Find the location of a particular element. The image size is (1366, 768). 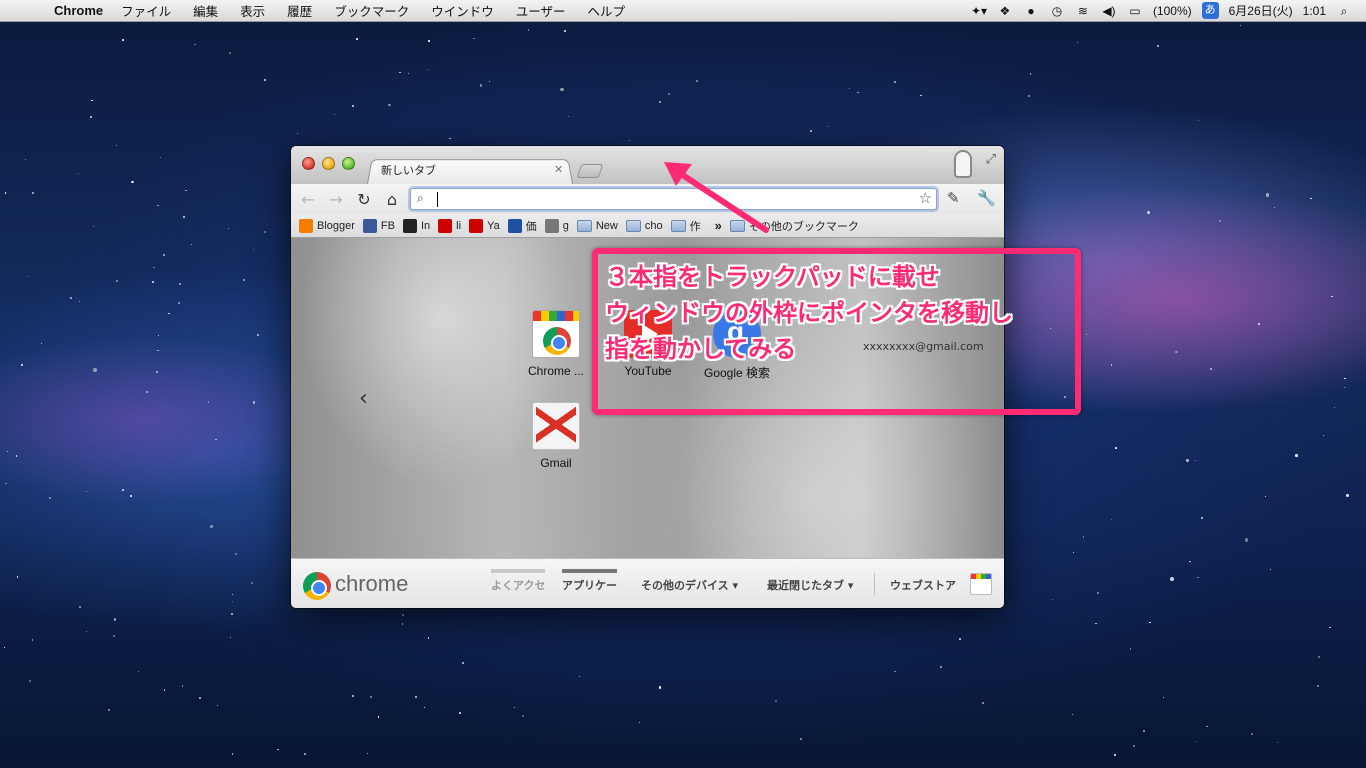

time-machine-icon: ◷ is located at coordinates (1057, 11).